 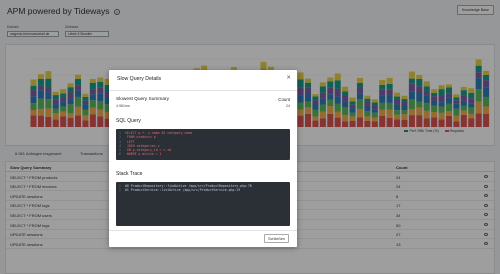 What do you see at coordinates (139, 79) in the screenshot?
I see `modal-title: Slow Query Details` at bounding box center [139, 79].